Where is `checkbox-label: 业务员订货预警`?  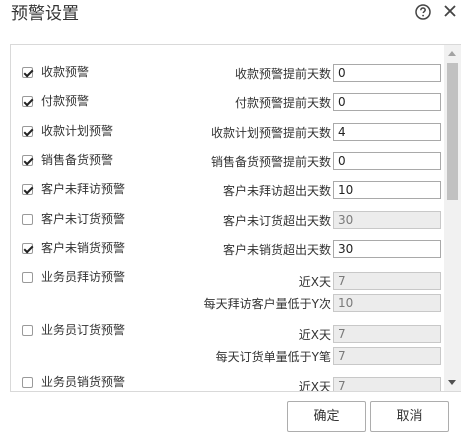
checkbox-label: 业务员订货预警 is located at coordinates (83, 330).